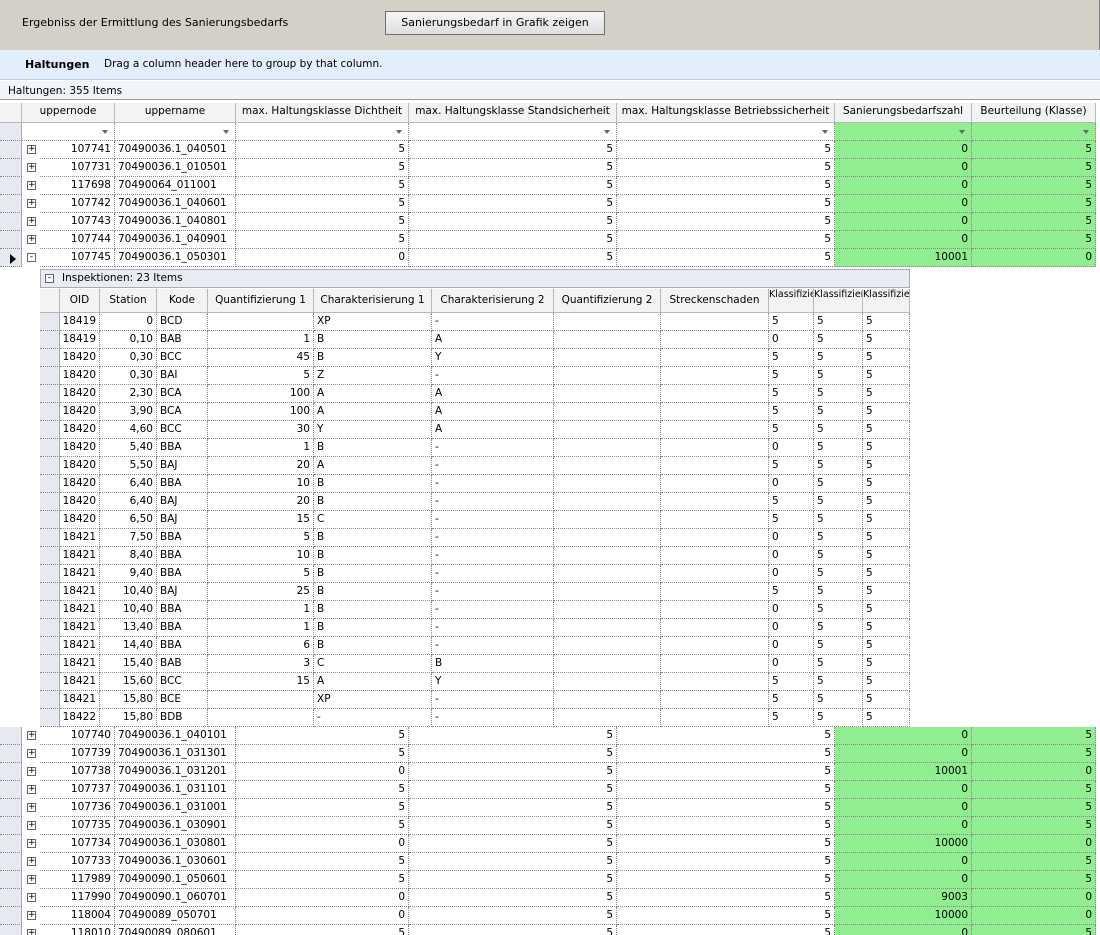 The width and height of the screenshot is (1100, 935). I want to click on grid-cell: 117698, so click(77, 186).